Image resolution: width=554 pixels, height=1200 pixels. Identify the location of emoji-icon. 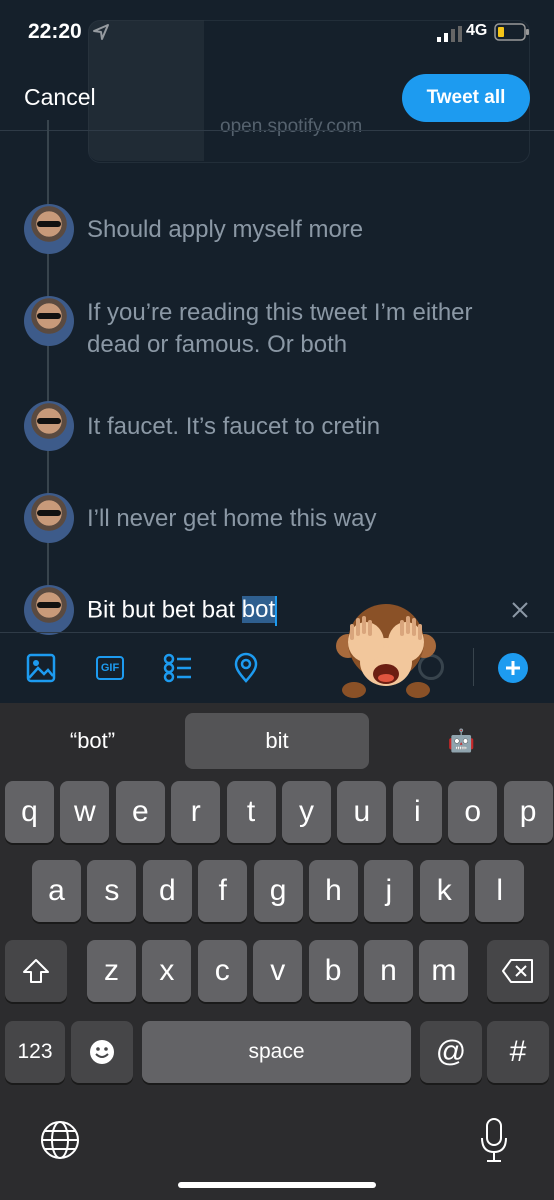
(102, 1052).